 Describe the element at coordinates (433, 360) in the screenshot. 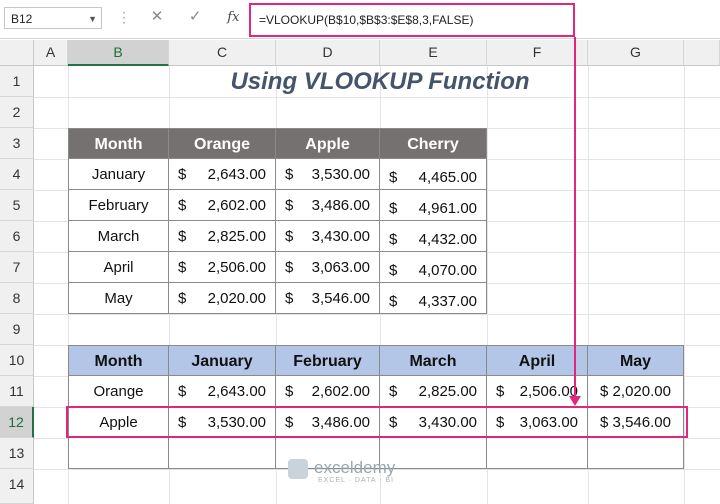

I see `table2-header-march: March` at that location.